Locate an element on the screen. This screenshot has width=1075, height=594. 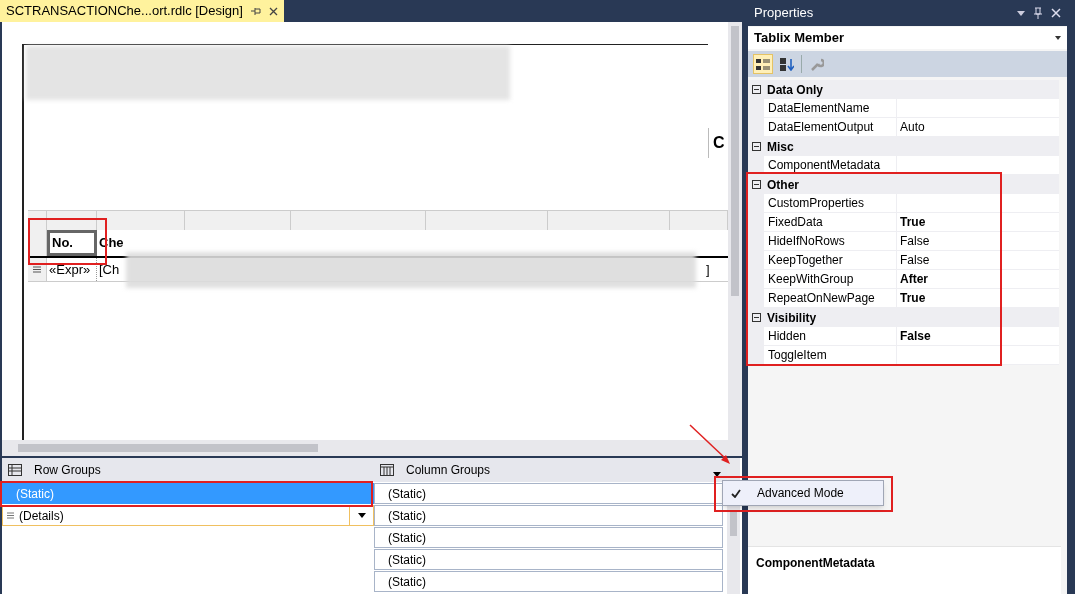
pane-title: Column Groups is located at coordinates (449, 470).